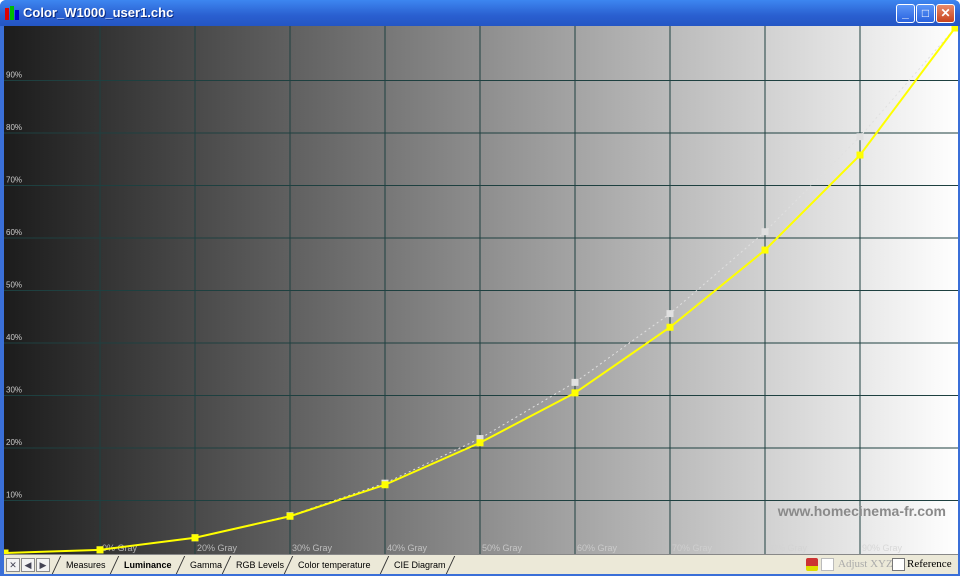 The width and height of the screenshot is (960, 576). I want to click on minimize-button: _, so click(905, 13).